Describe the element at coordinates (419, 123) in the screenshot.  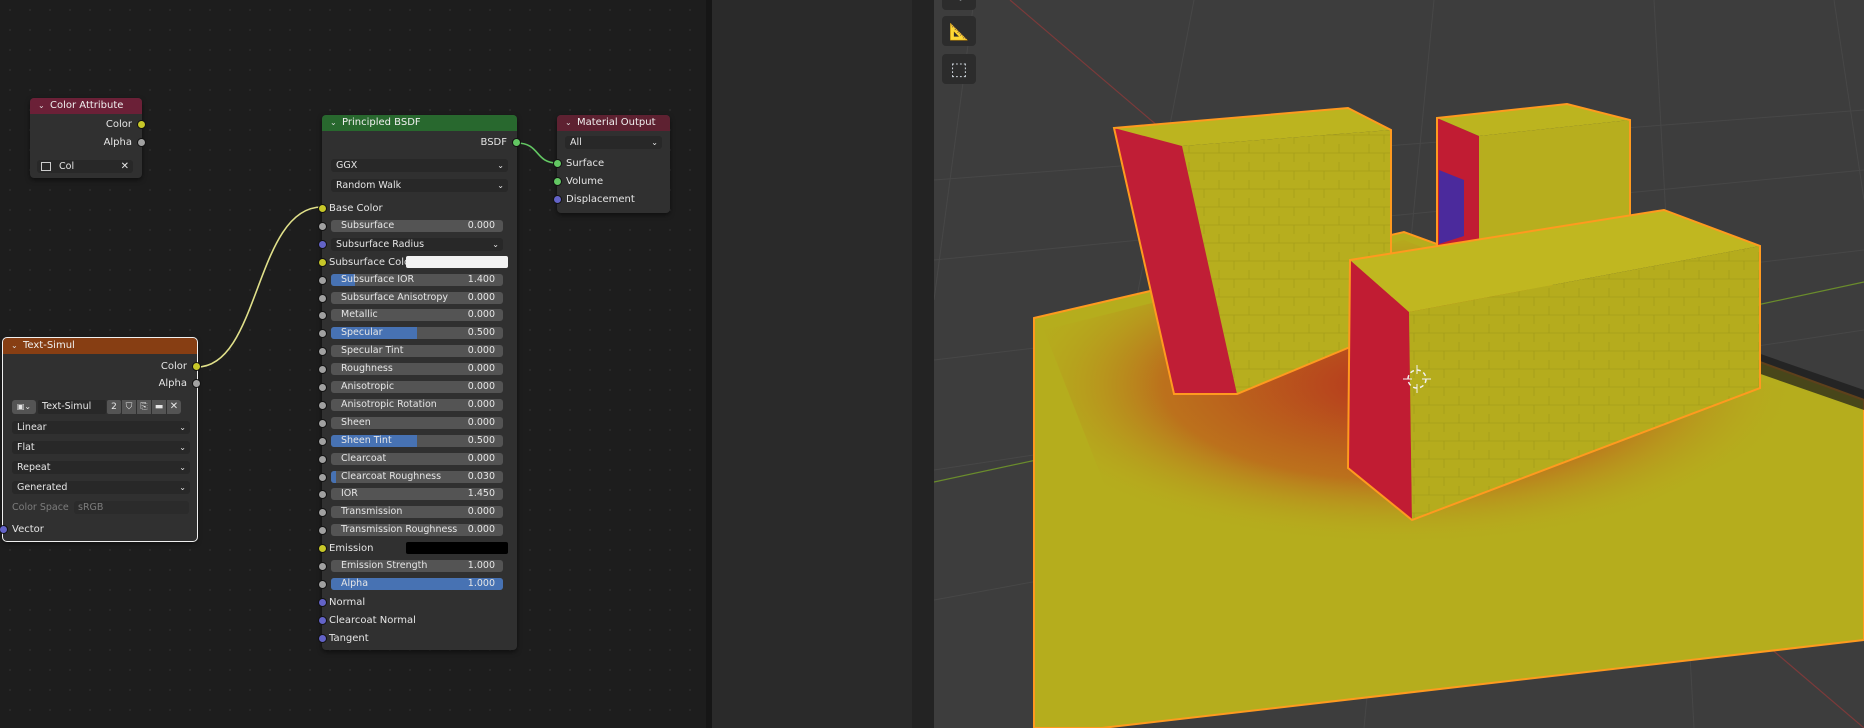
I see `principled-bsdf-header: ⌄ Principled BSDF` at that location.